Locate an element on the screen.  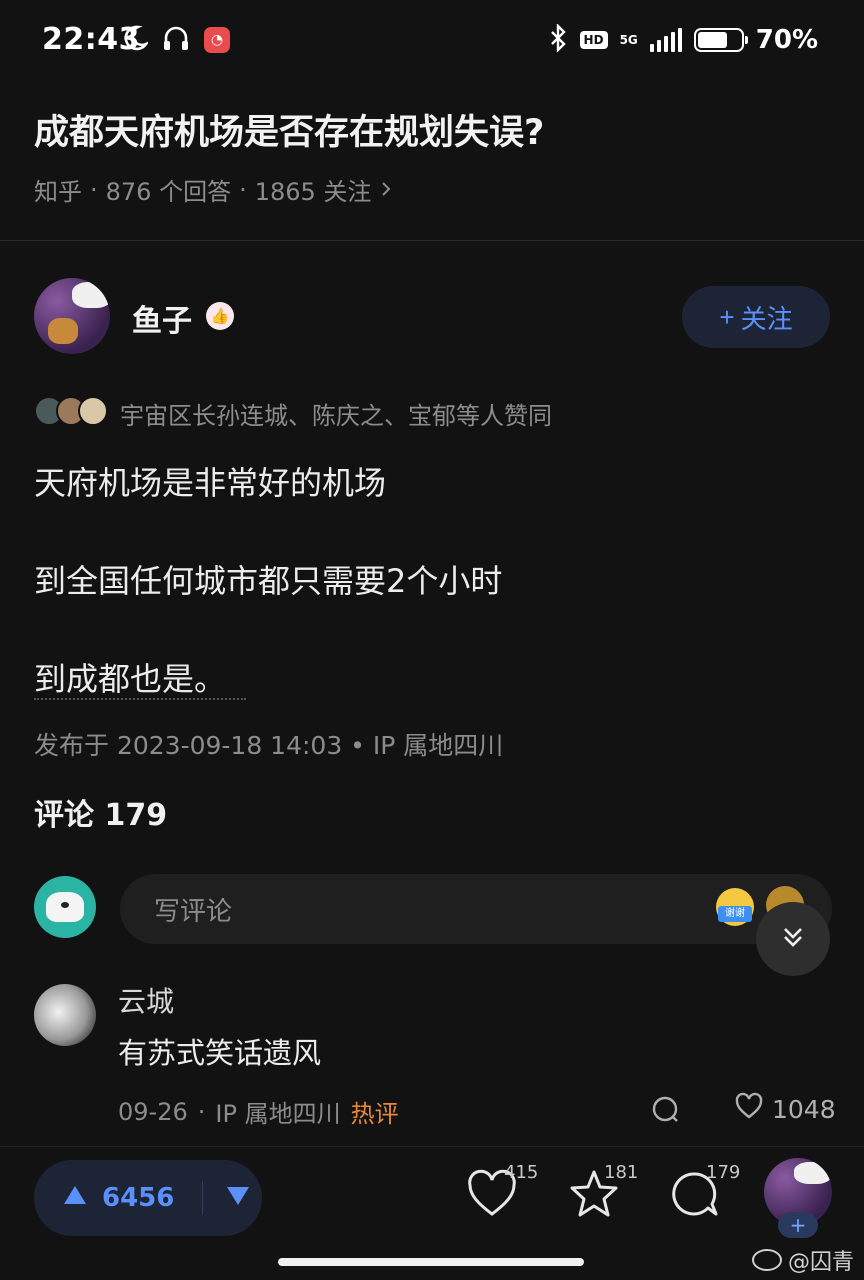
answer-line: 到全国任何城市都只需要2个小时 is located at coordinates (268, 581).